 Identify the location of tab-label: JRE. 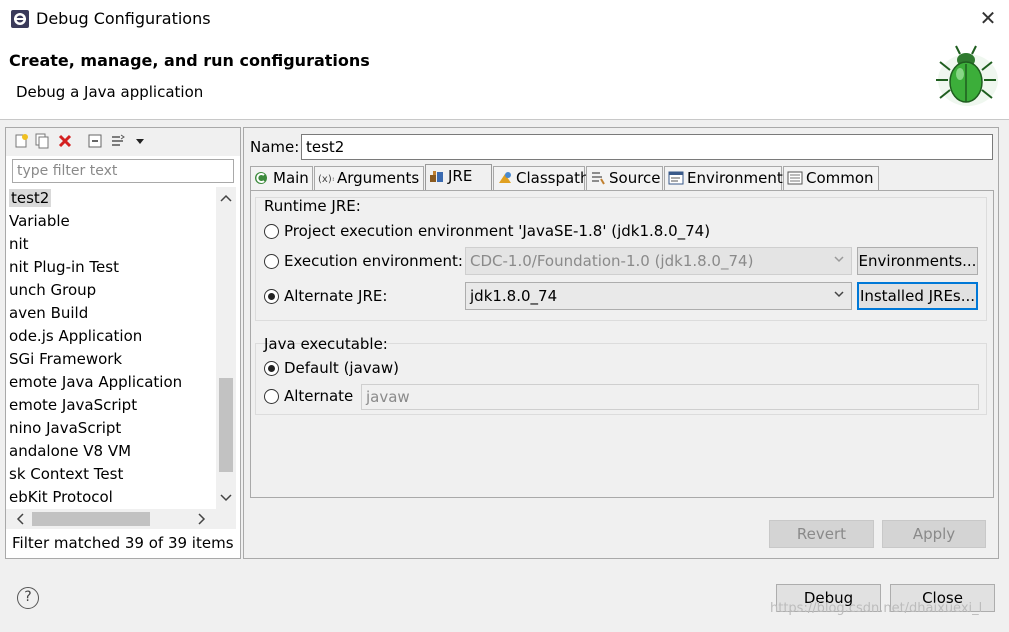
(460, 176).